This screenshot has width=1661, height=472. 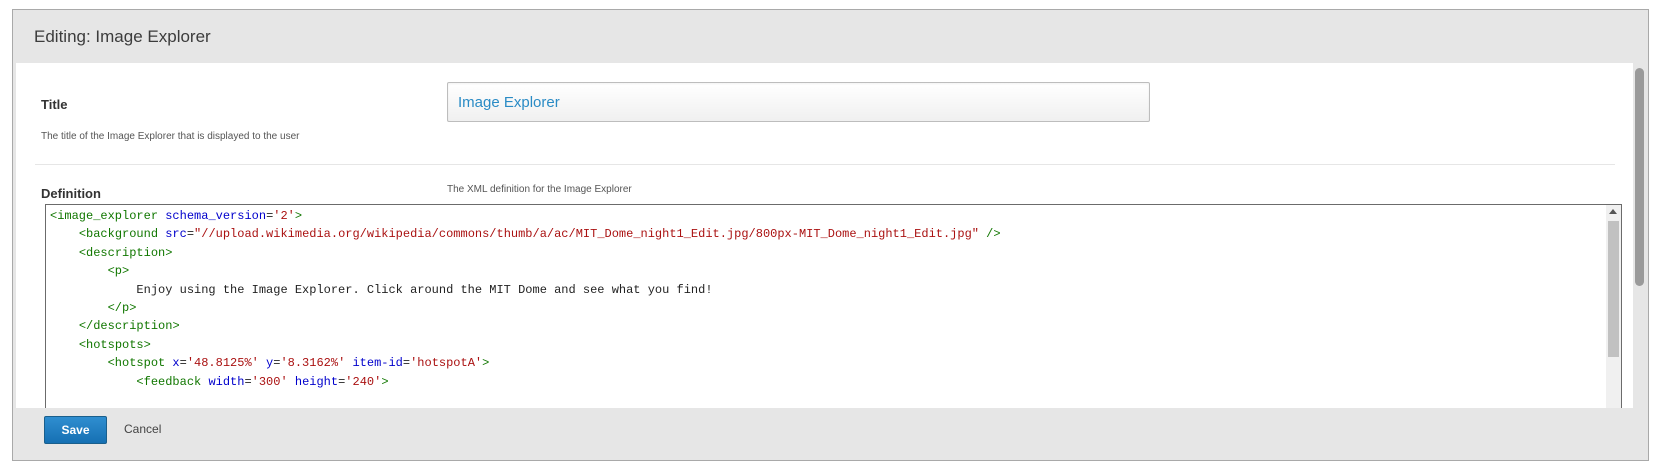 What do you see at coordinates (125, 252) in the screenshot?
I see `code-line: <description>` at bounding box center [125, 252].